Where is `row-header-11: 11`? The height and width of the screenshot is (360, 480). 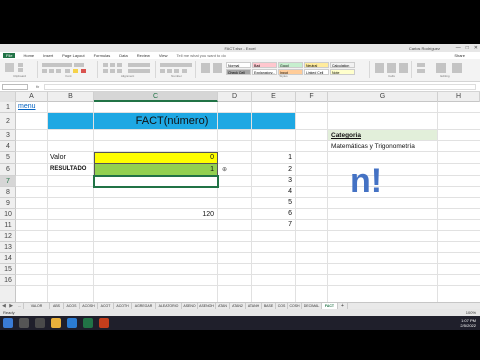 row-header-11: 11 is located at coordinates (8, 225).